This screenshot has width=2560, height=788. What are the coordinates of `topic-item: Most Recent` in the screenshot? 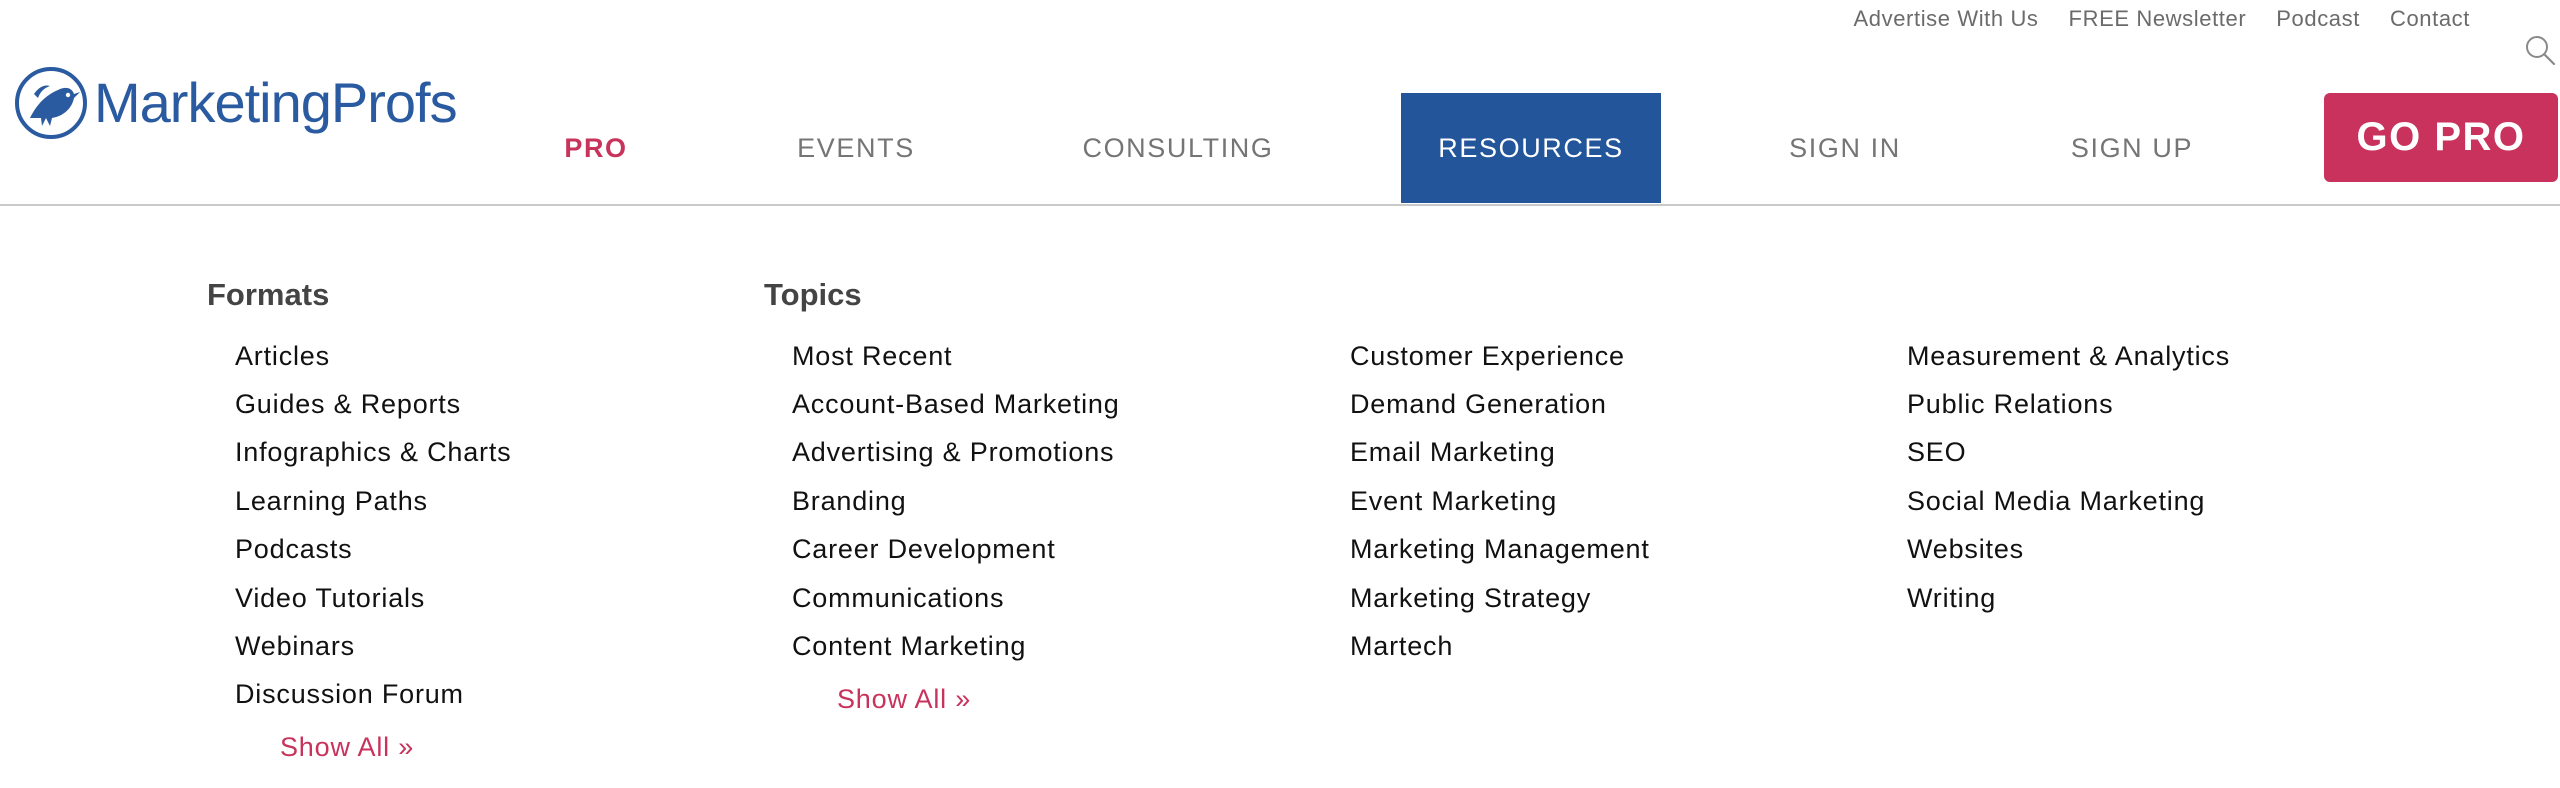 It's located at (956, 356).